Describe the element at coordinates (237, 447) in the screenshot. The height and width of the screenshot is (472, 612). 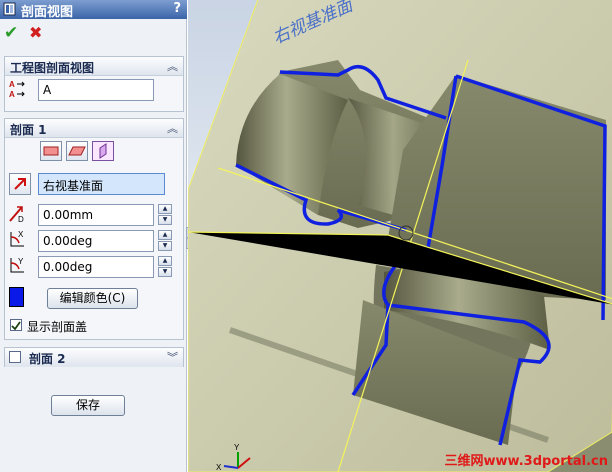
I see `triad-y-label: Y` at that location.